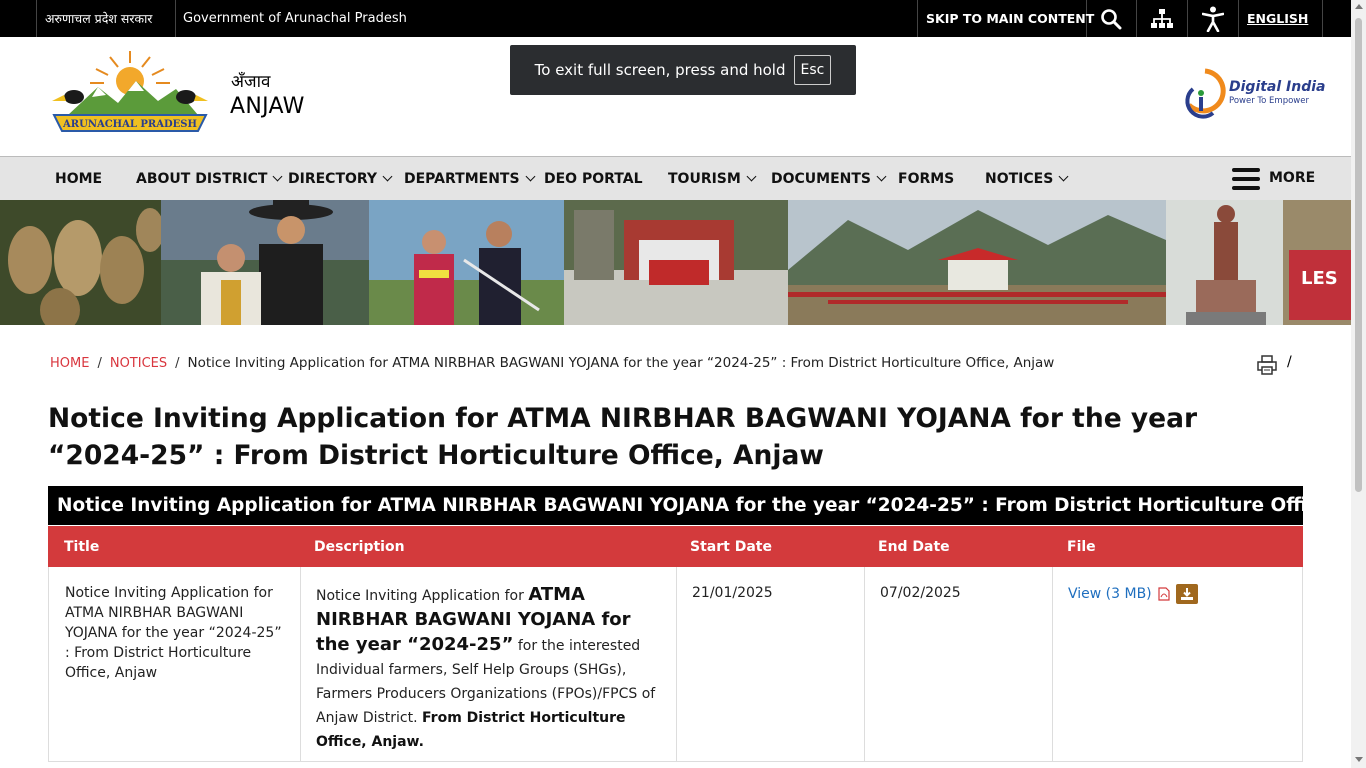 The height and width of the screenshot is (768, 1366). I want to click on nav-label: NOTICES, so click(1019, 178).